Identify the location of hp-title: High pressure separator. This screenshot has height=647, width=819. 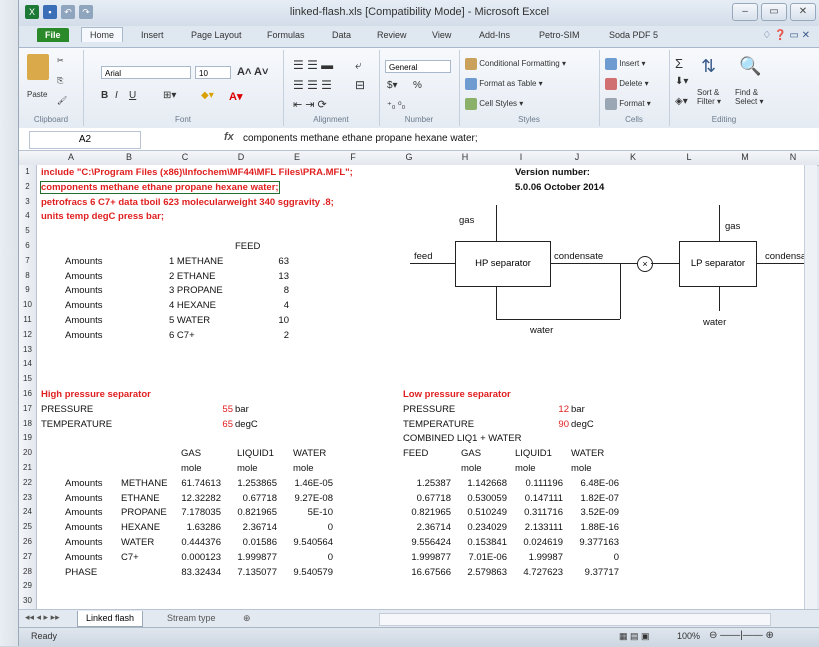
(96, 394).